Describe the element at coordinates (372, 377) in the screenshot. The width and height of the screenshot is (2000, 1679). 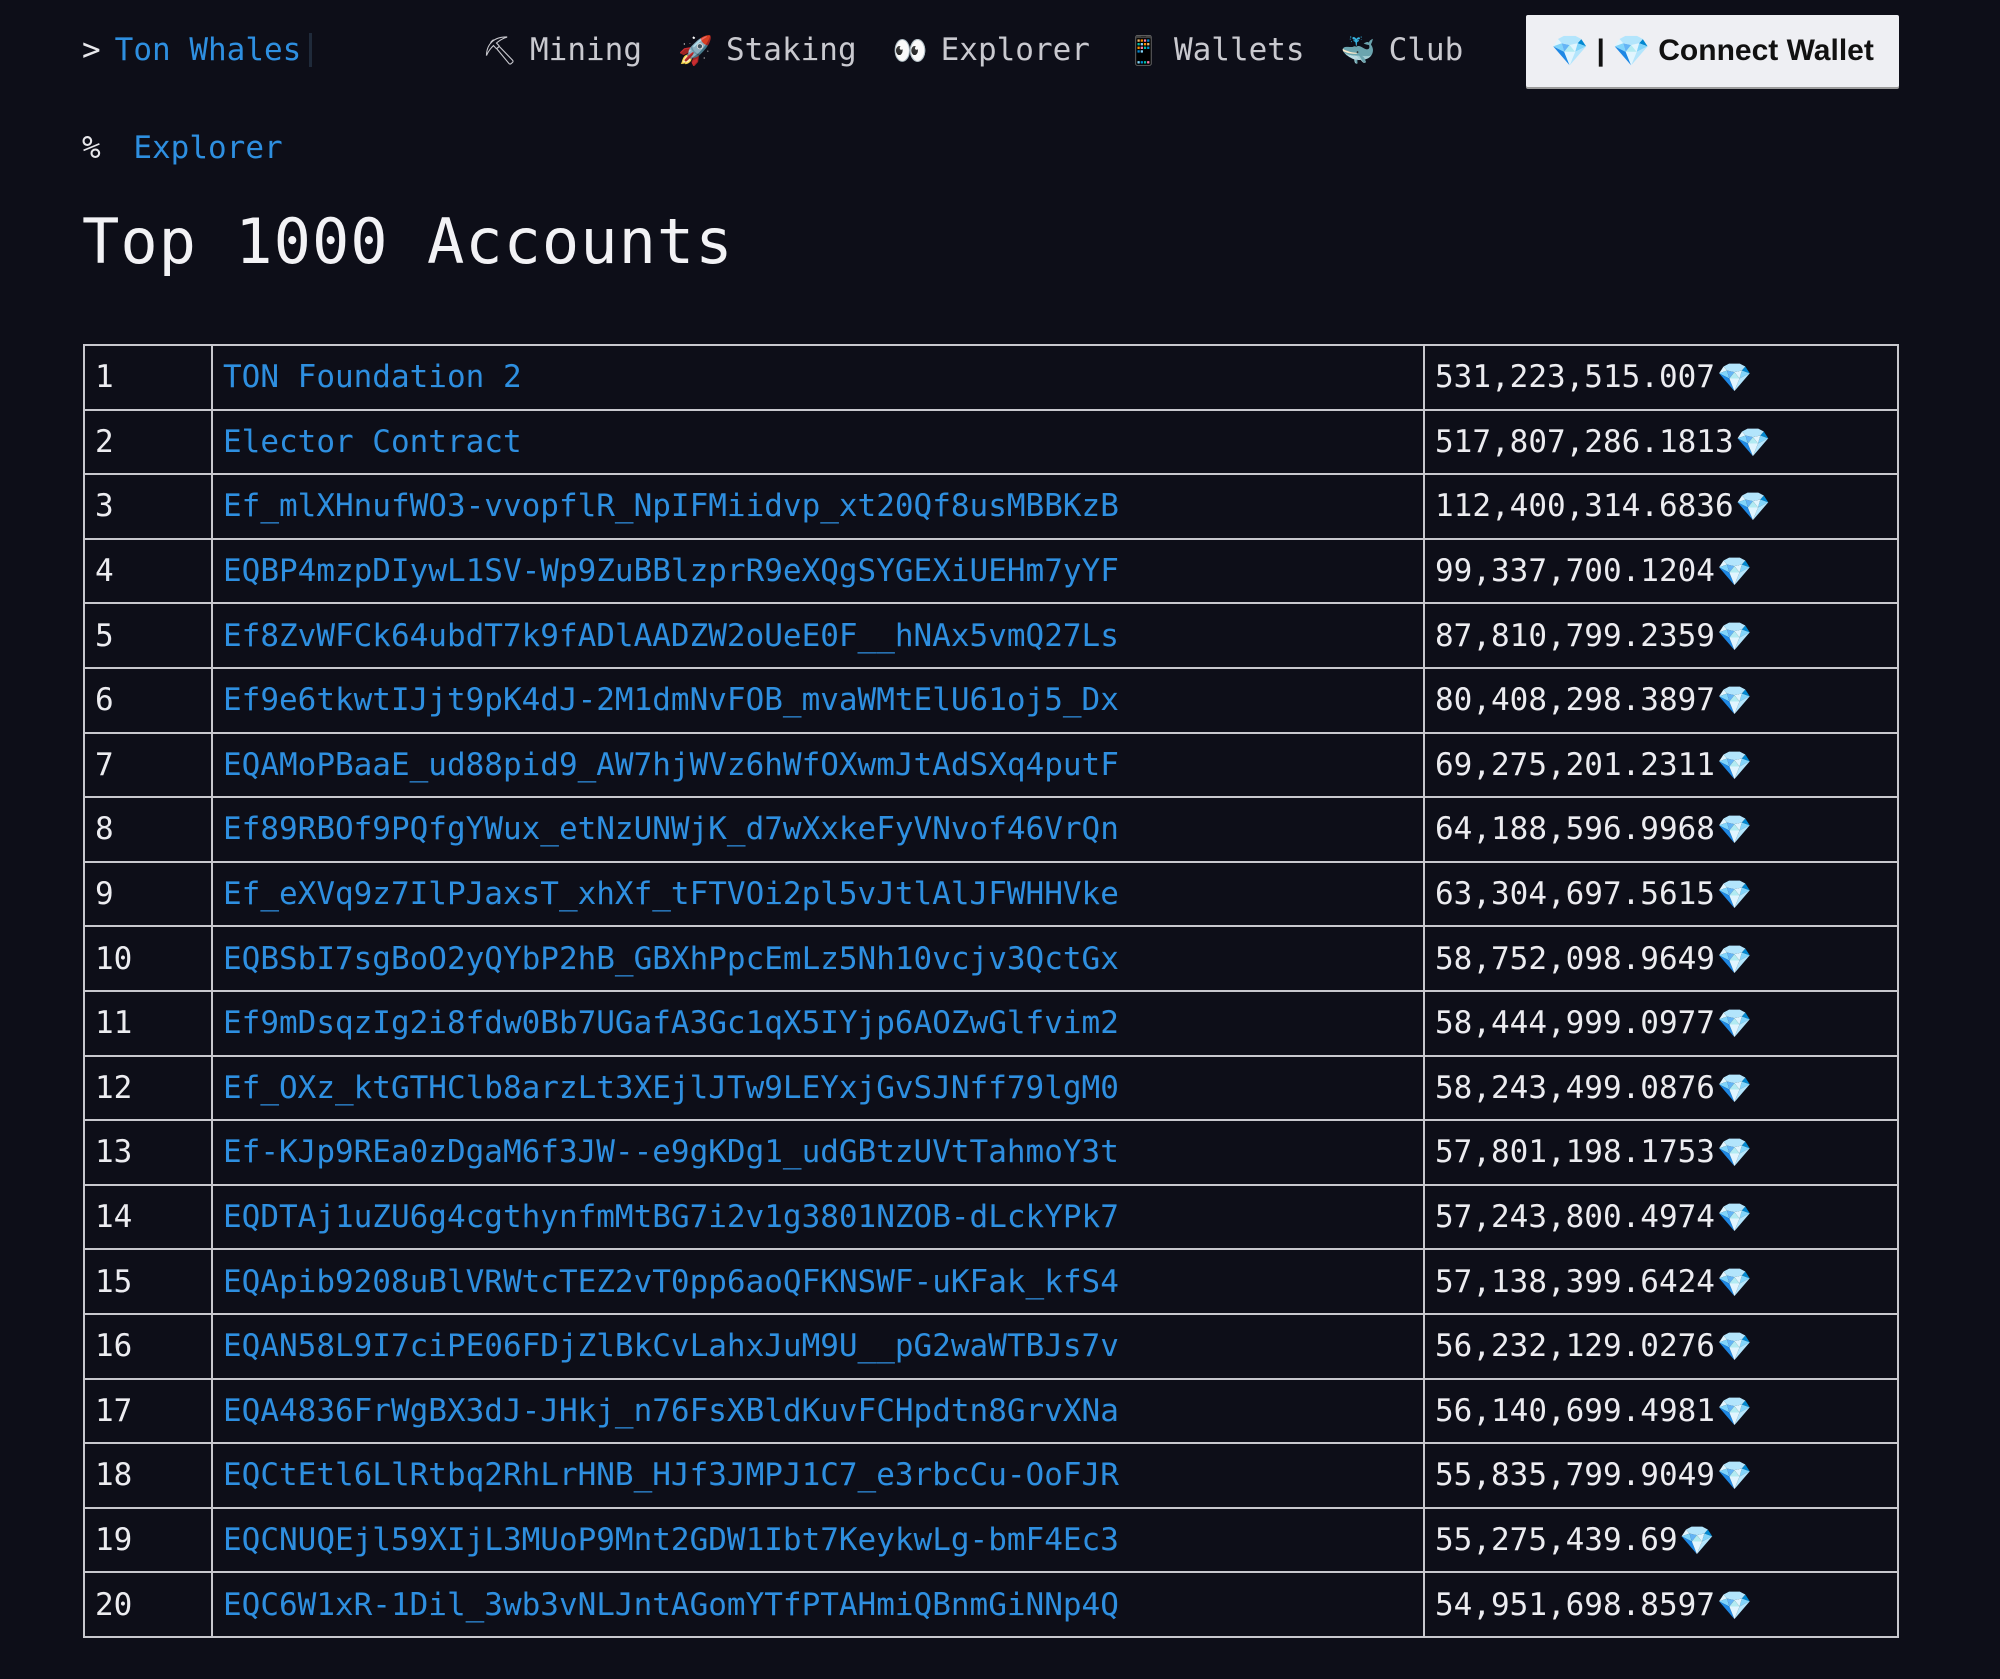
I see `account-link: TON Foundation 2` at that location.